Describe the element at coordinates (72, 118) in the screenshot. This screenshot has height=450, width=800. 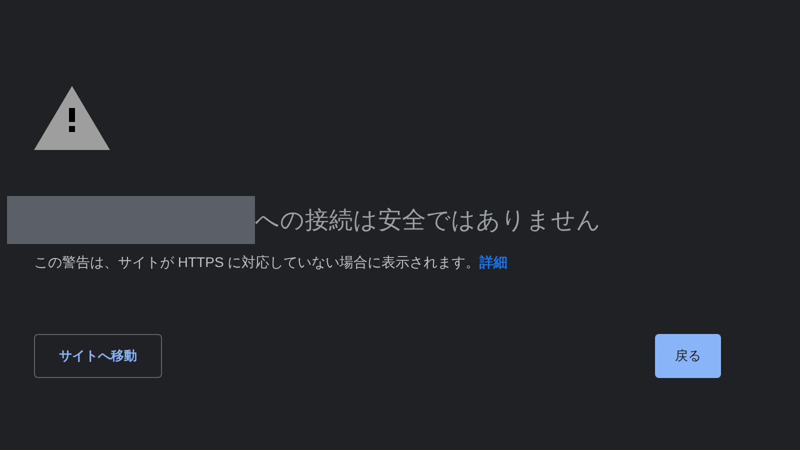
I see `warning-icon` at that location.